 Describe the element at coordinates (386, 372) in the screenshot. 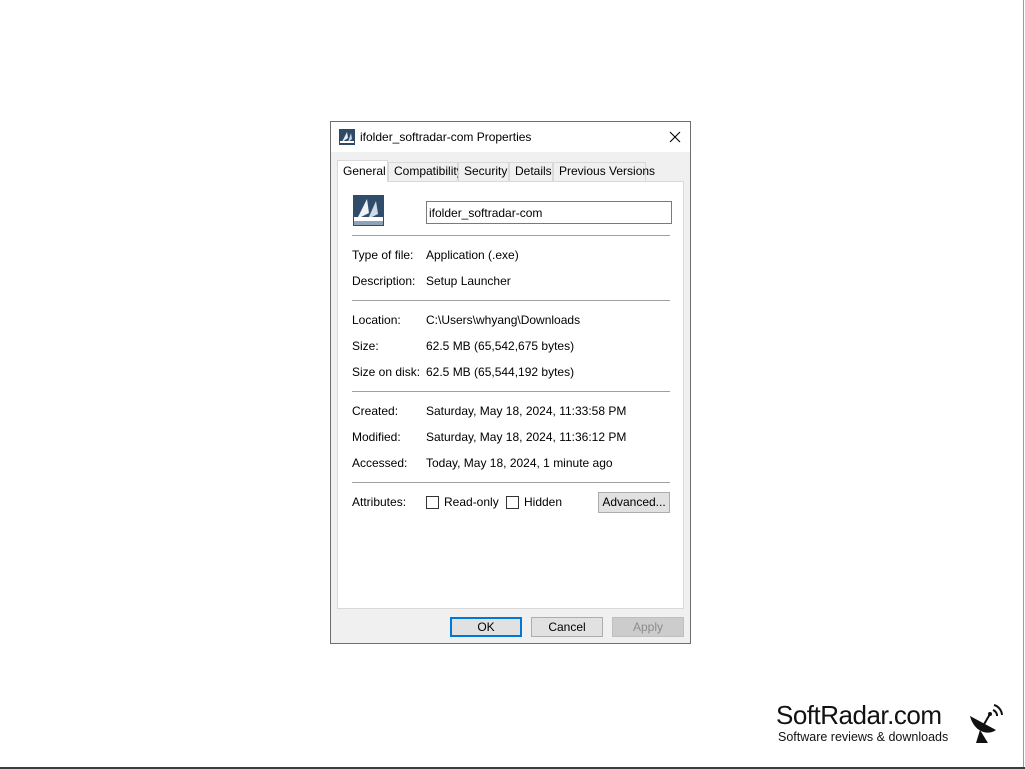

I see `size-on-disk-label: Size on disk:` at that location.